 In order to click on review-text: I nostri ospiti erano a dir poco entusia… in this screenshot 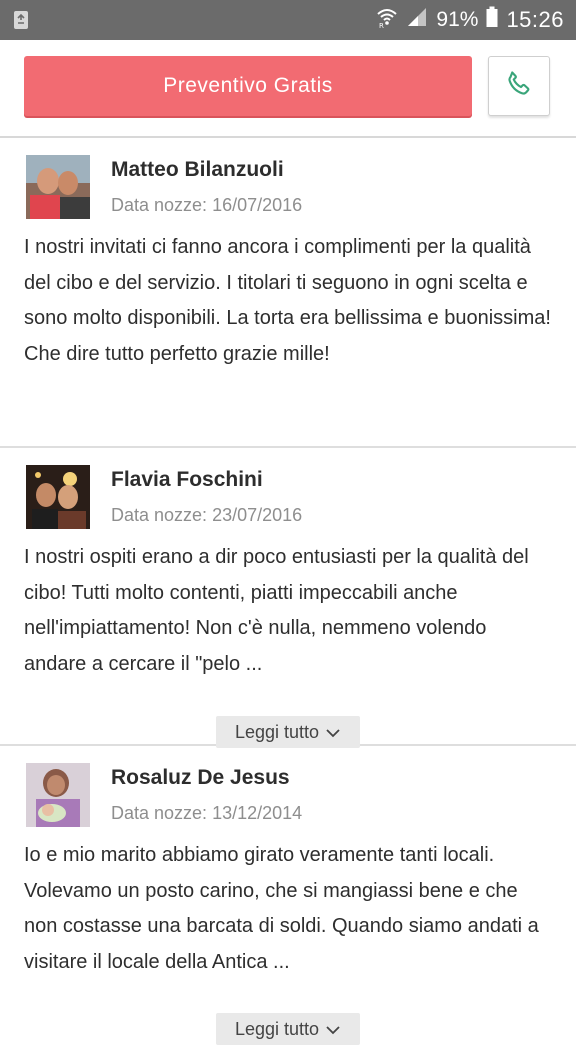, I will do `click(276, 610)`.